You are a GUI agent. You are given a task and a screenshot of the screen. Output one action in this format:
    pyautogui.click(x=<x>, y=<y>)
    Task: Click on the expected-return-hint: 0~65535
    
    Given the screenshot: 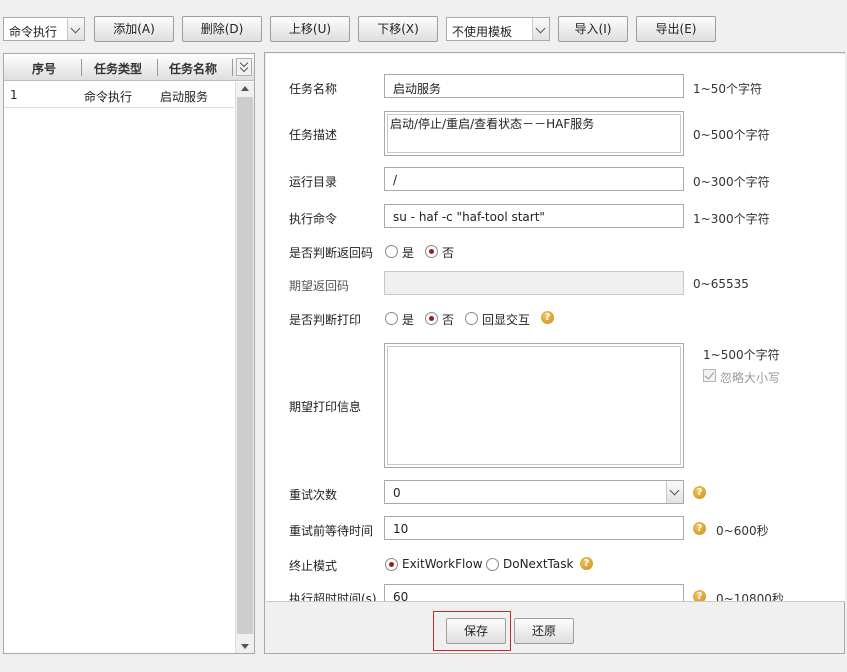 What is the action you would take?
    pyautogui.click(x=721, y=284)
    